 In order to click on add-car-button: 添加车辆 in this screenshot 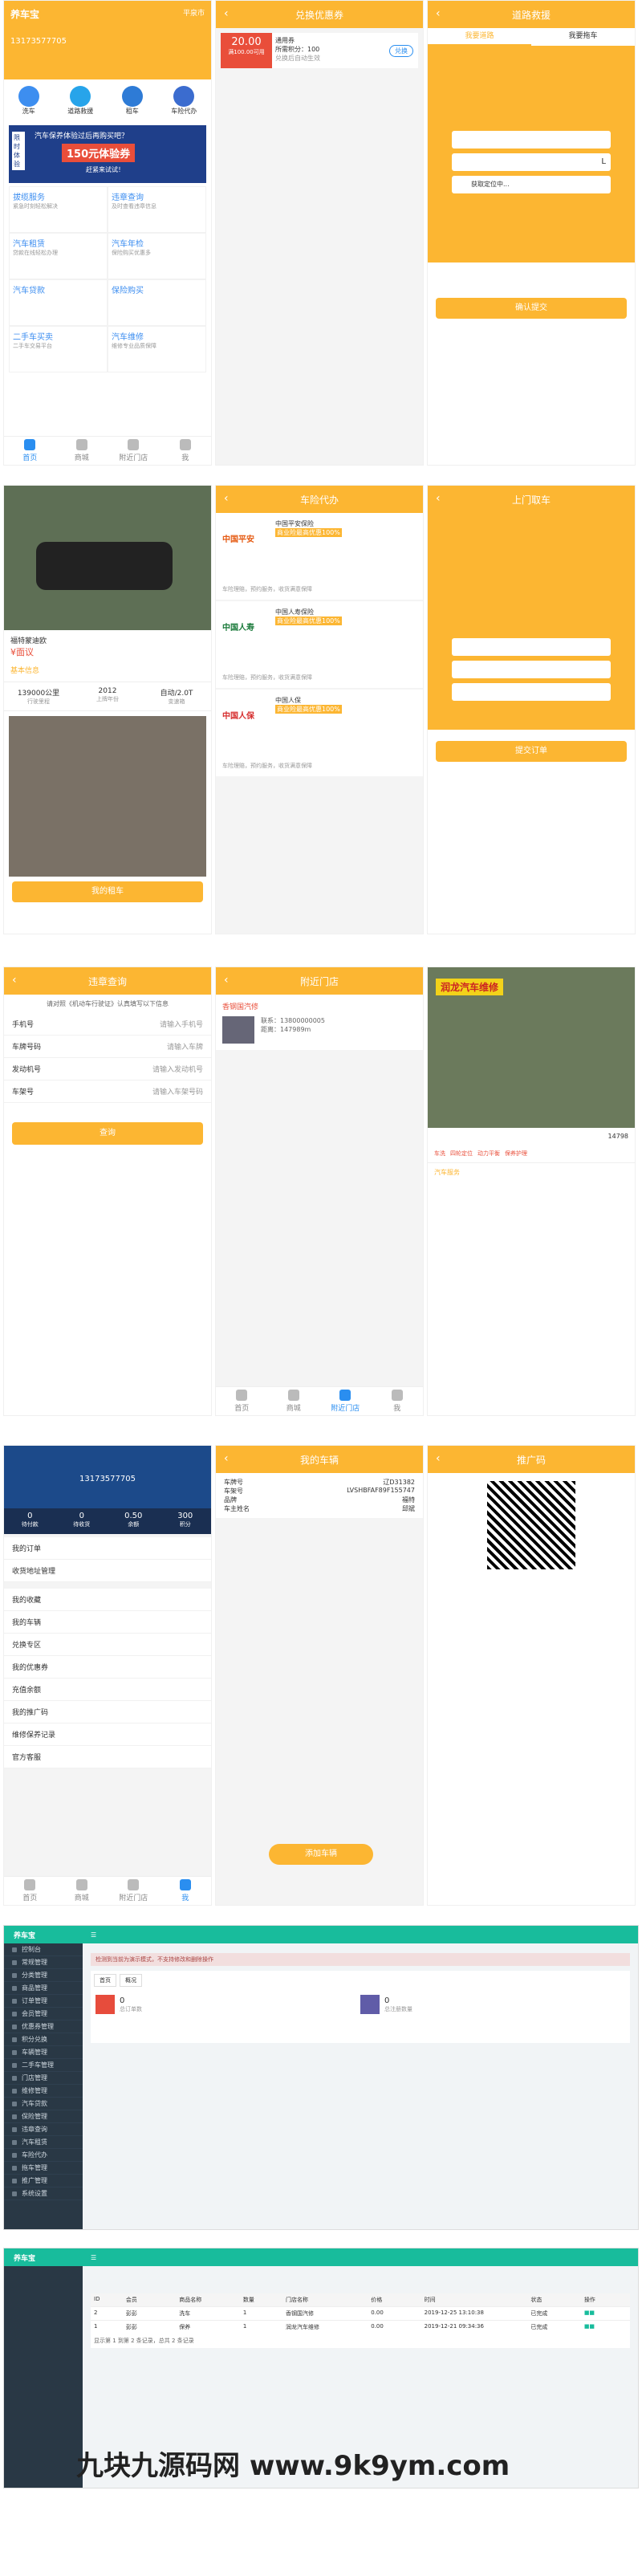, I will do `click(321, 1855)`.